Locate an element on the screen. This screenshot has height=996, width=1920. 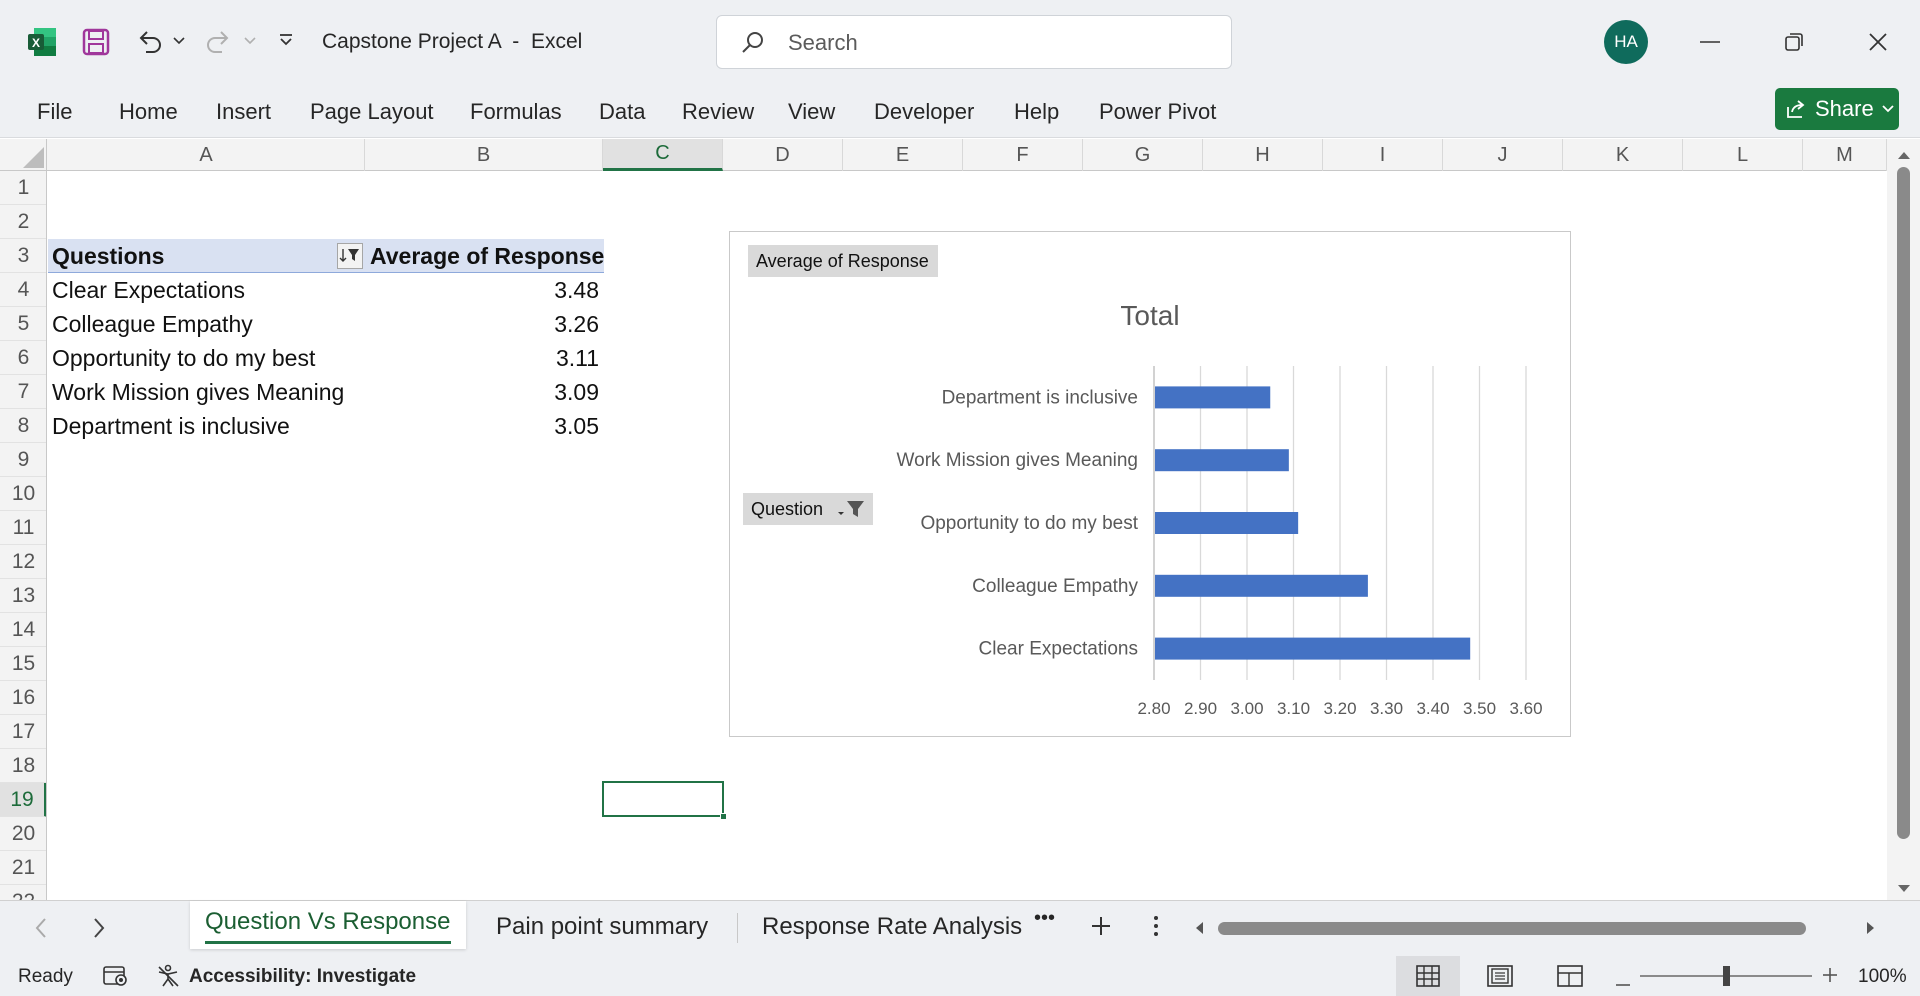
row-header-6: 6 is located at coordinates (23, 358).